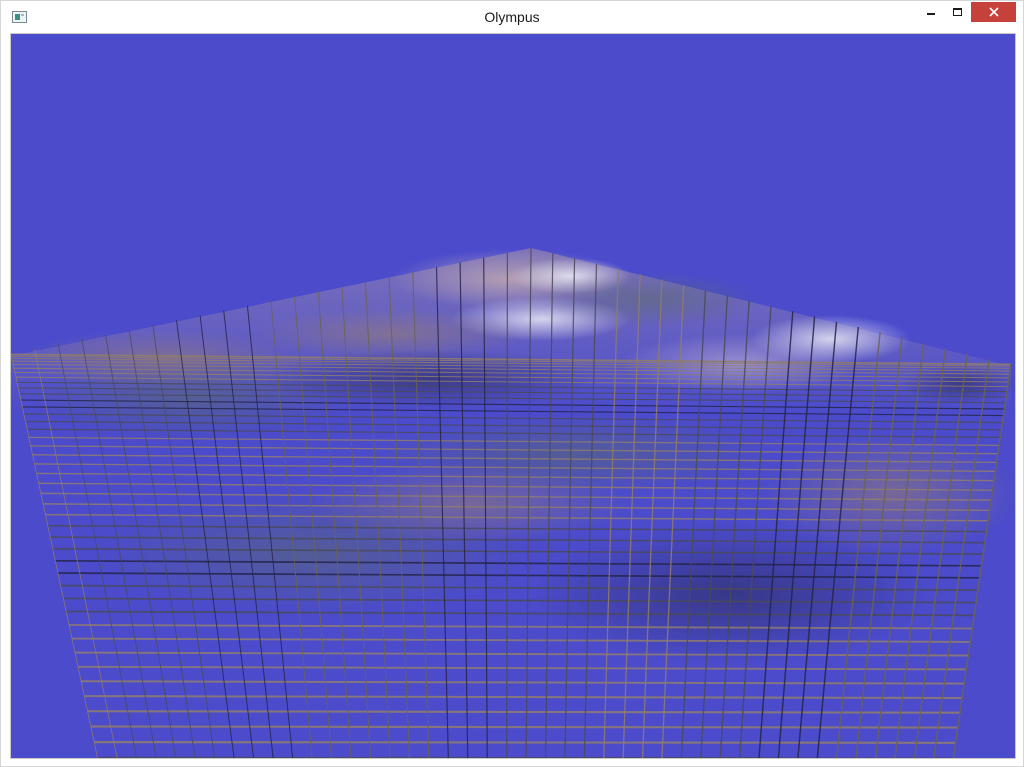  I want to click on window-title: Olympus, so click(512, 17).